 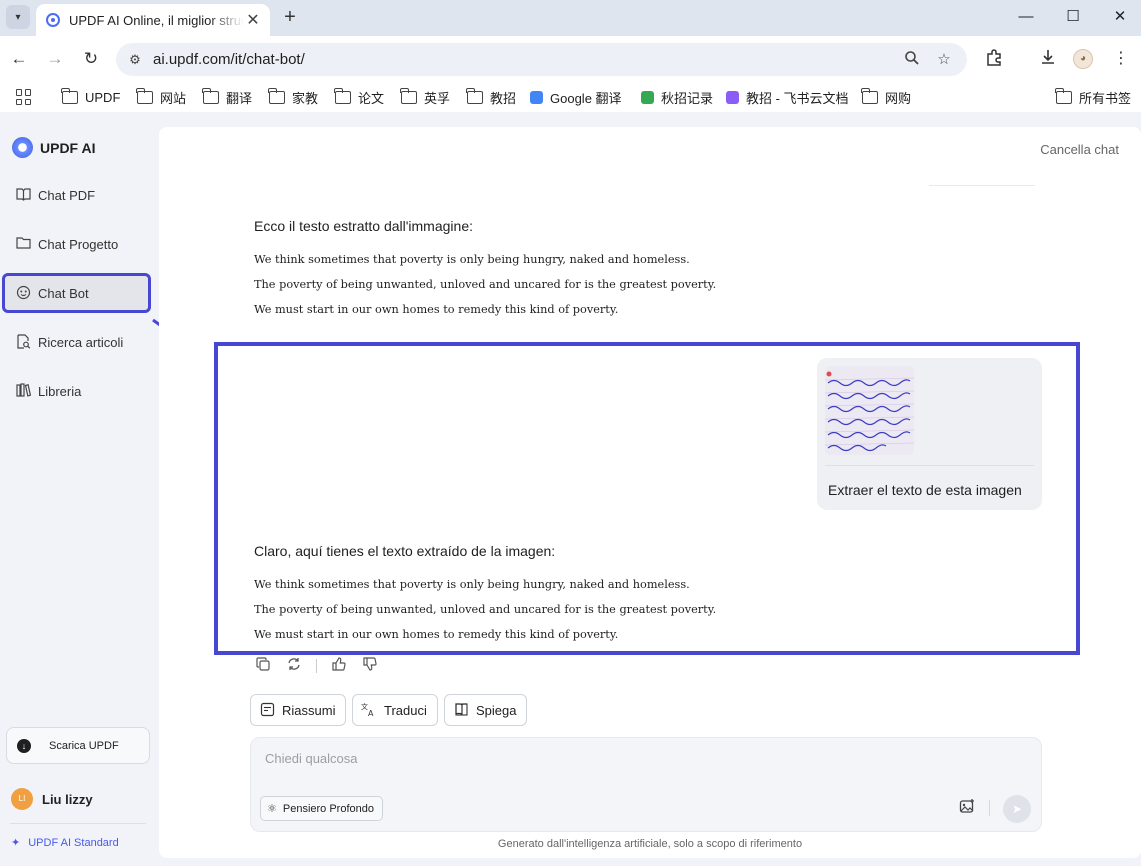 What do you see at coordinates (78, 823) in the screenshot?
I see `sidebar-divider` at bounding box center [78, 823].